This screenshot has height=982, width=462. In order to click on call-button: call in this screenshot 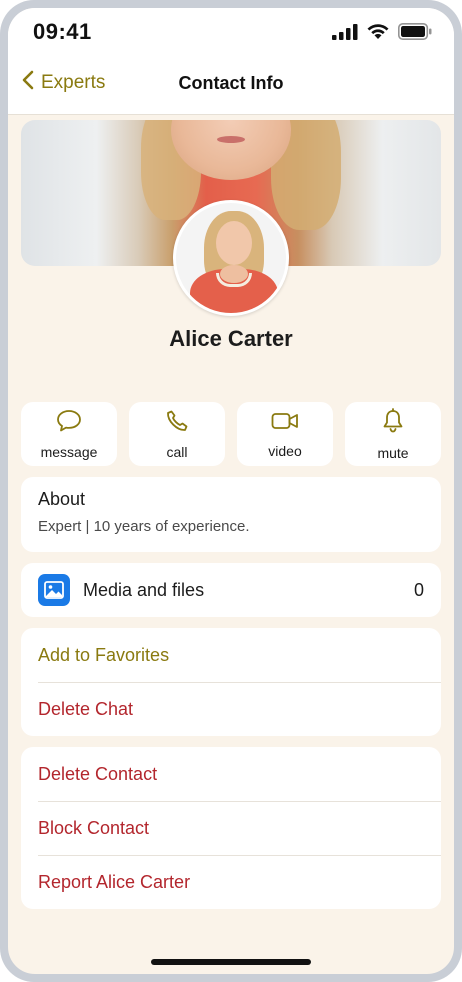, I will do `click(177, 434)`.